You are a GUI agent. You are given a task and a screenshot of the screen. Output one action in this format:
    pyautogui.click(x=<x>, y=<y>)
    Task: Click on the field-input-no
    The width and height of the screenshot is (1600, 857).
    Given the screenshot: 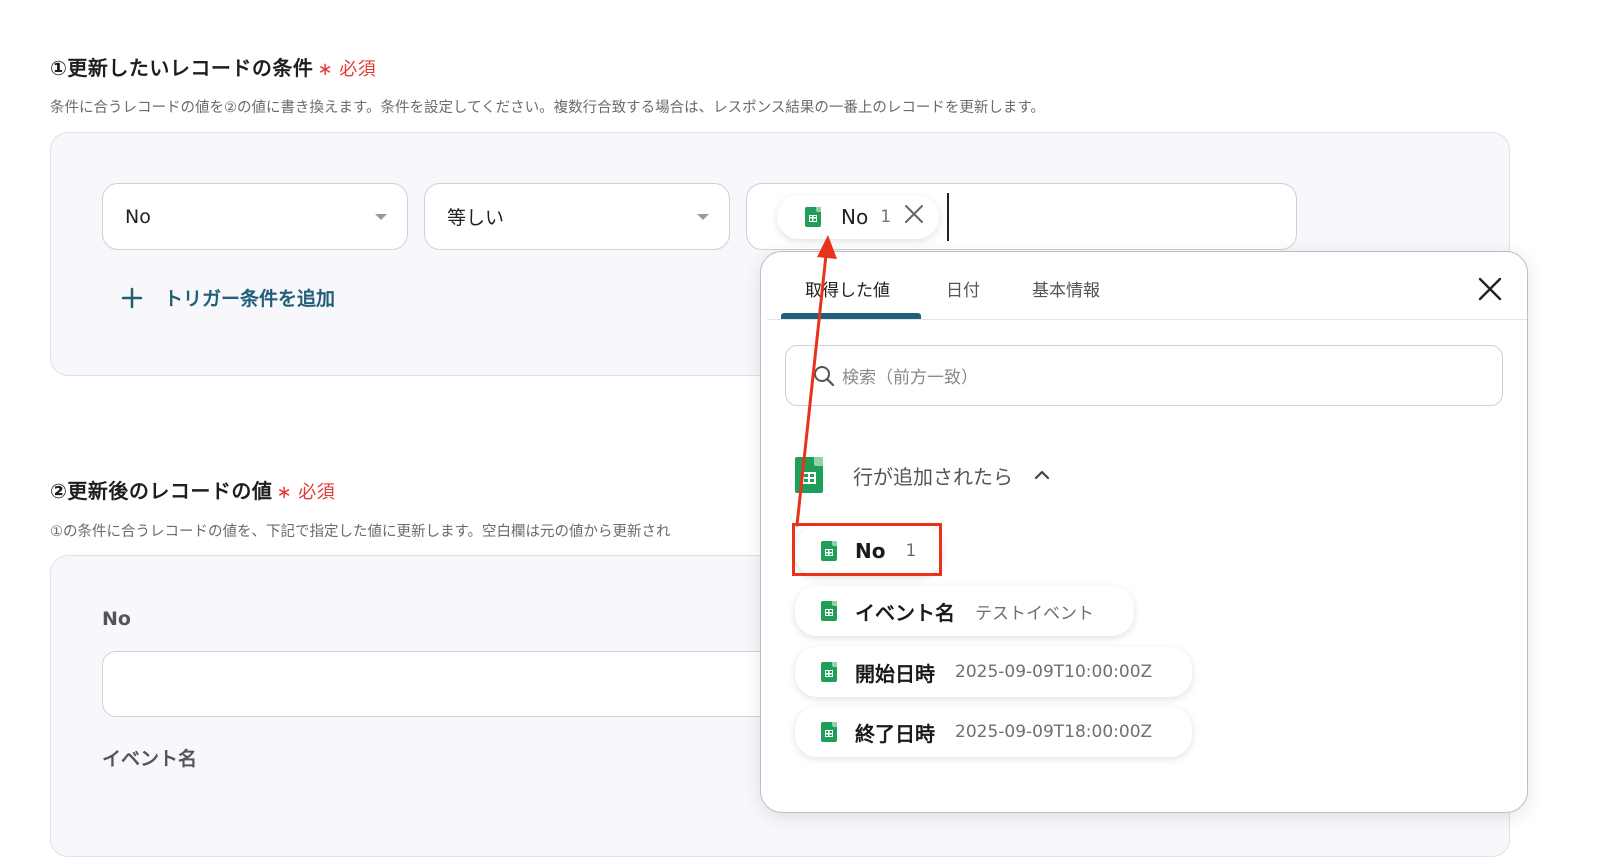 What is the action you would take?
    pyautogui.click(x=462, y=684)
    